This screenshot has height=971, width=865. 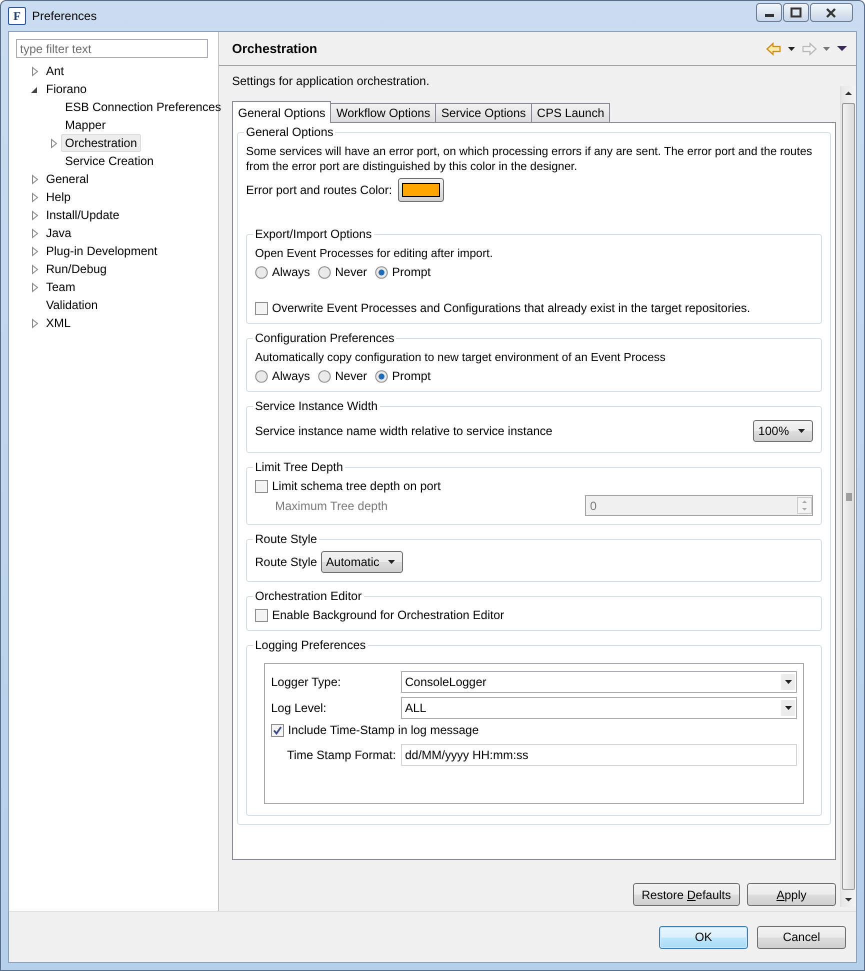 What do you see at coordinates (379, 615) in the screenshot?
I see `checkbox: Enable Background for Orchestration Editor` at bounding box center [379, 615].